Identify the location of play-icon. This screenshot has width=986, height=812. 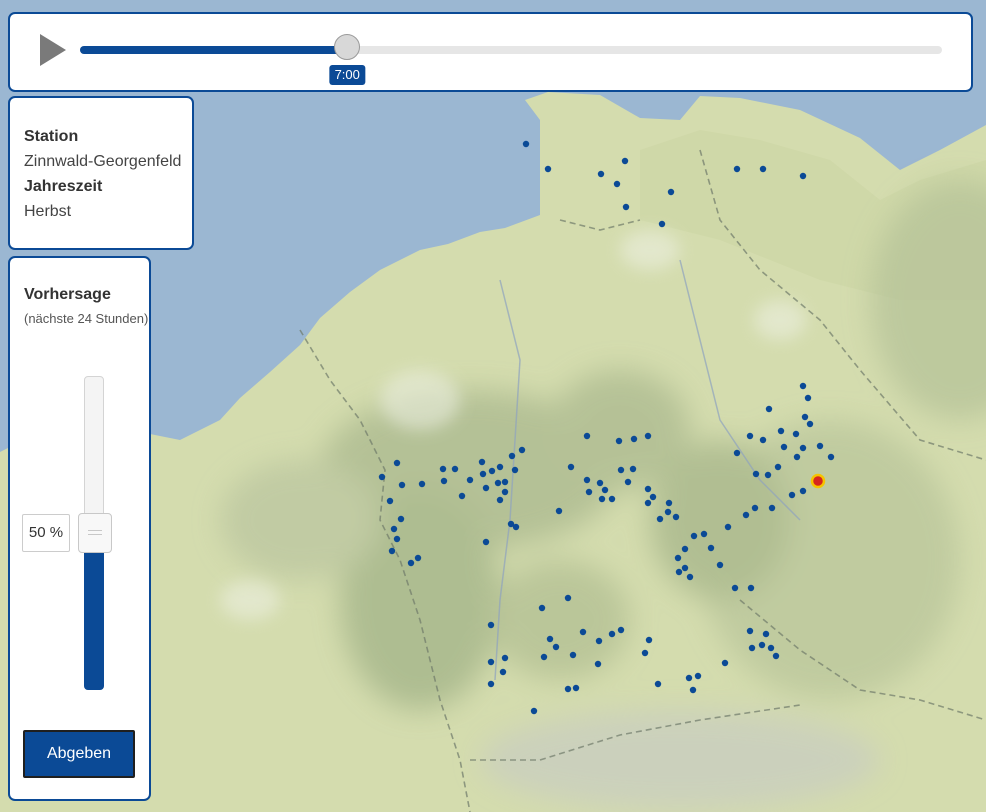
(53, 50).